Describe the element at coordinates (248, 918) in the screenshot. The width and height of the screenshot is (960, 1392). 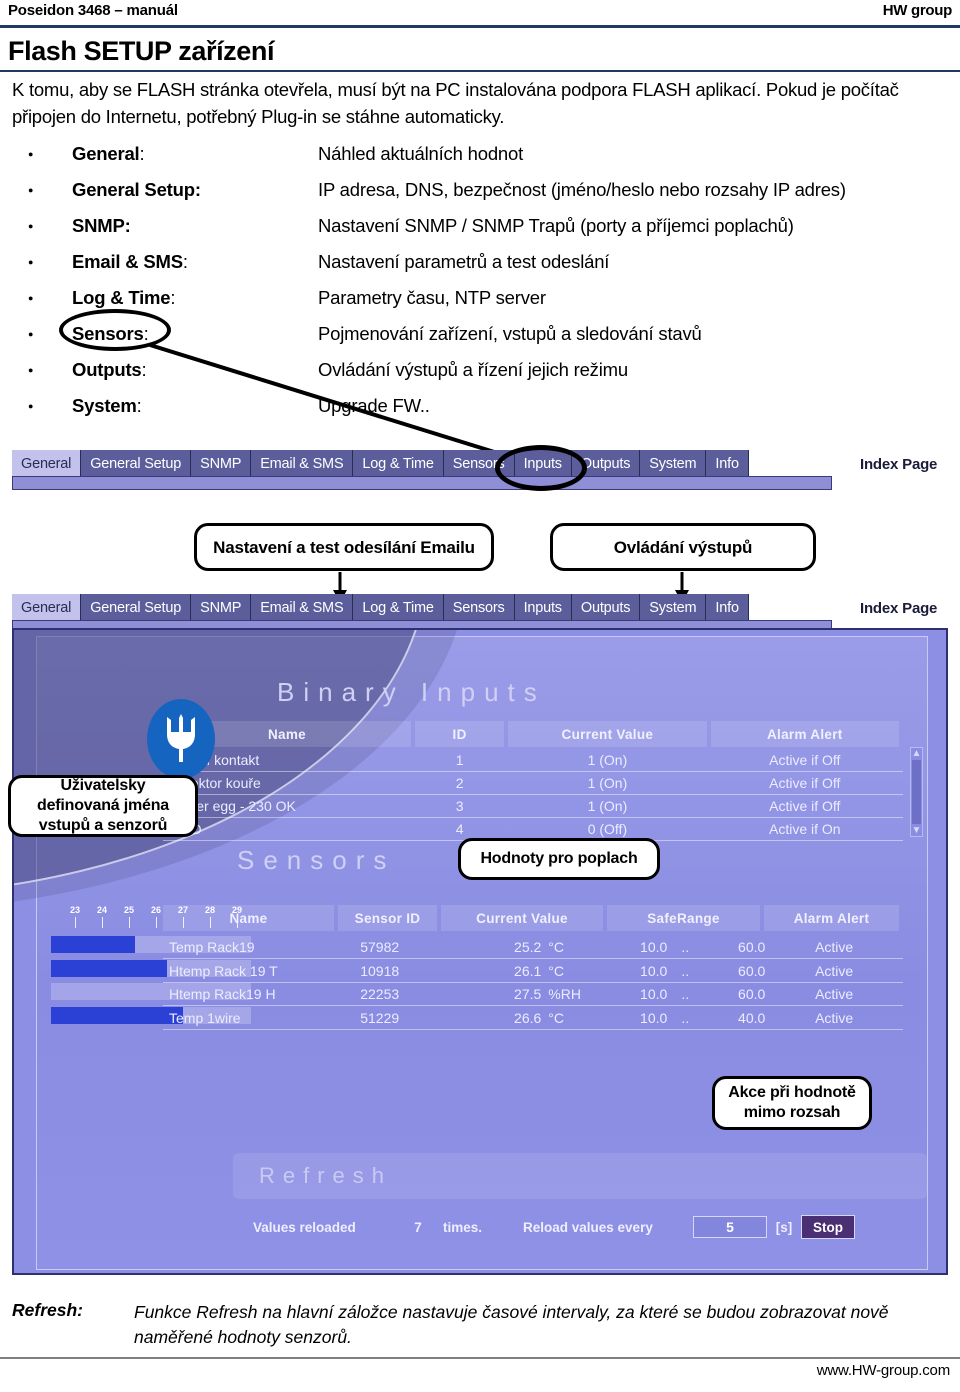
I see `sensor-col-header: Name` at that location.